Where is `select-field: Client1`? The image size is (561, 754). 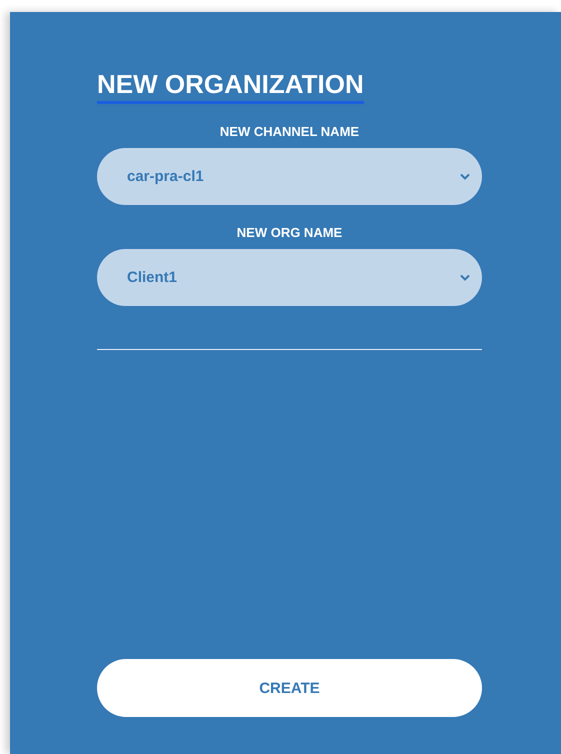 select-field: Client1 is located at coordinates (289, 277).